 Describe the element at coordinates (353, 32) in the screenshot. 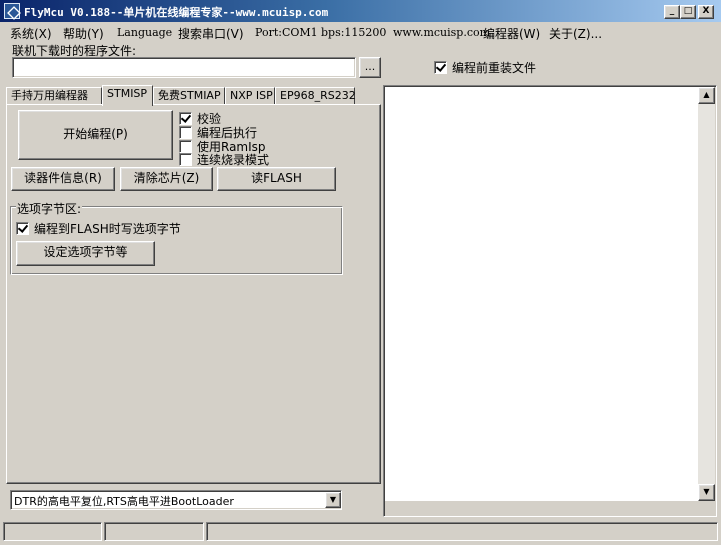

I see `menu-baudrate: bps:115200` at that location.